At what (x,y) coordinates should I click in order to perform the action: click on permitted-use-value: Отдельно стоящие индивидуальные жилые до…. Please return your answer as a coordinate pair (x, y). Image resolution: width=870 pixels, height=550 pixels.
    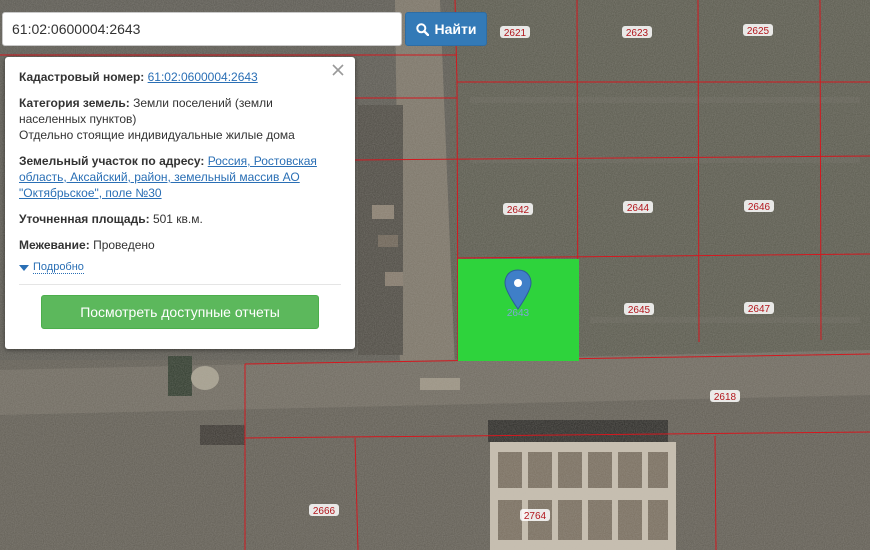
    Looking at the image, I should click on (157, 135).